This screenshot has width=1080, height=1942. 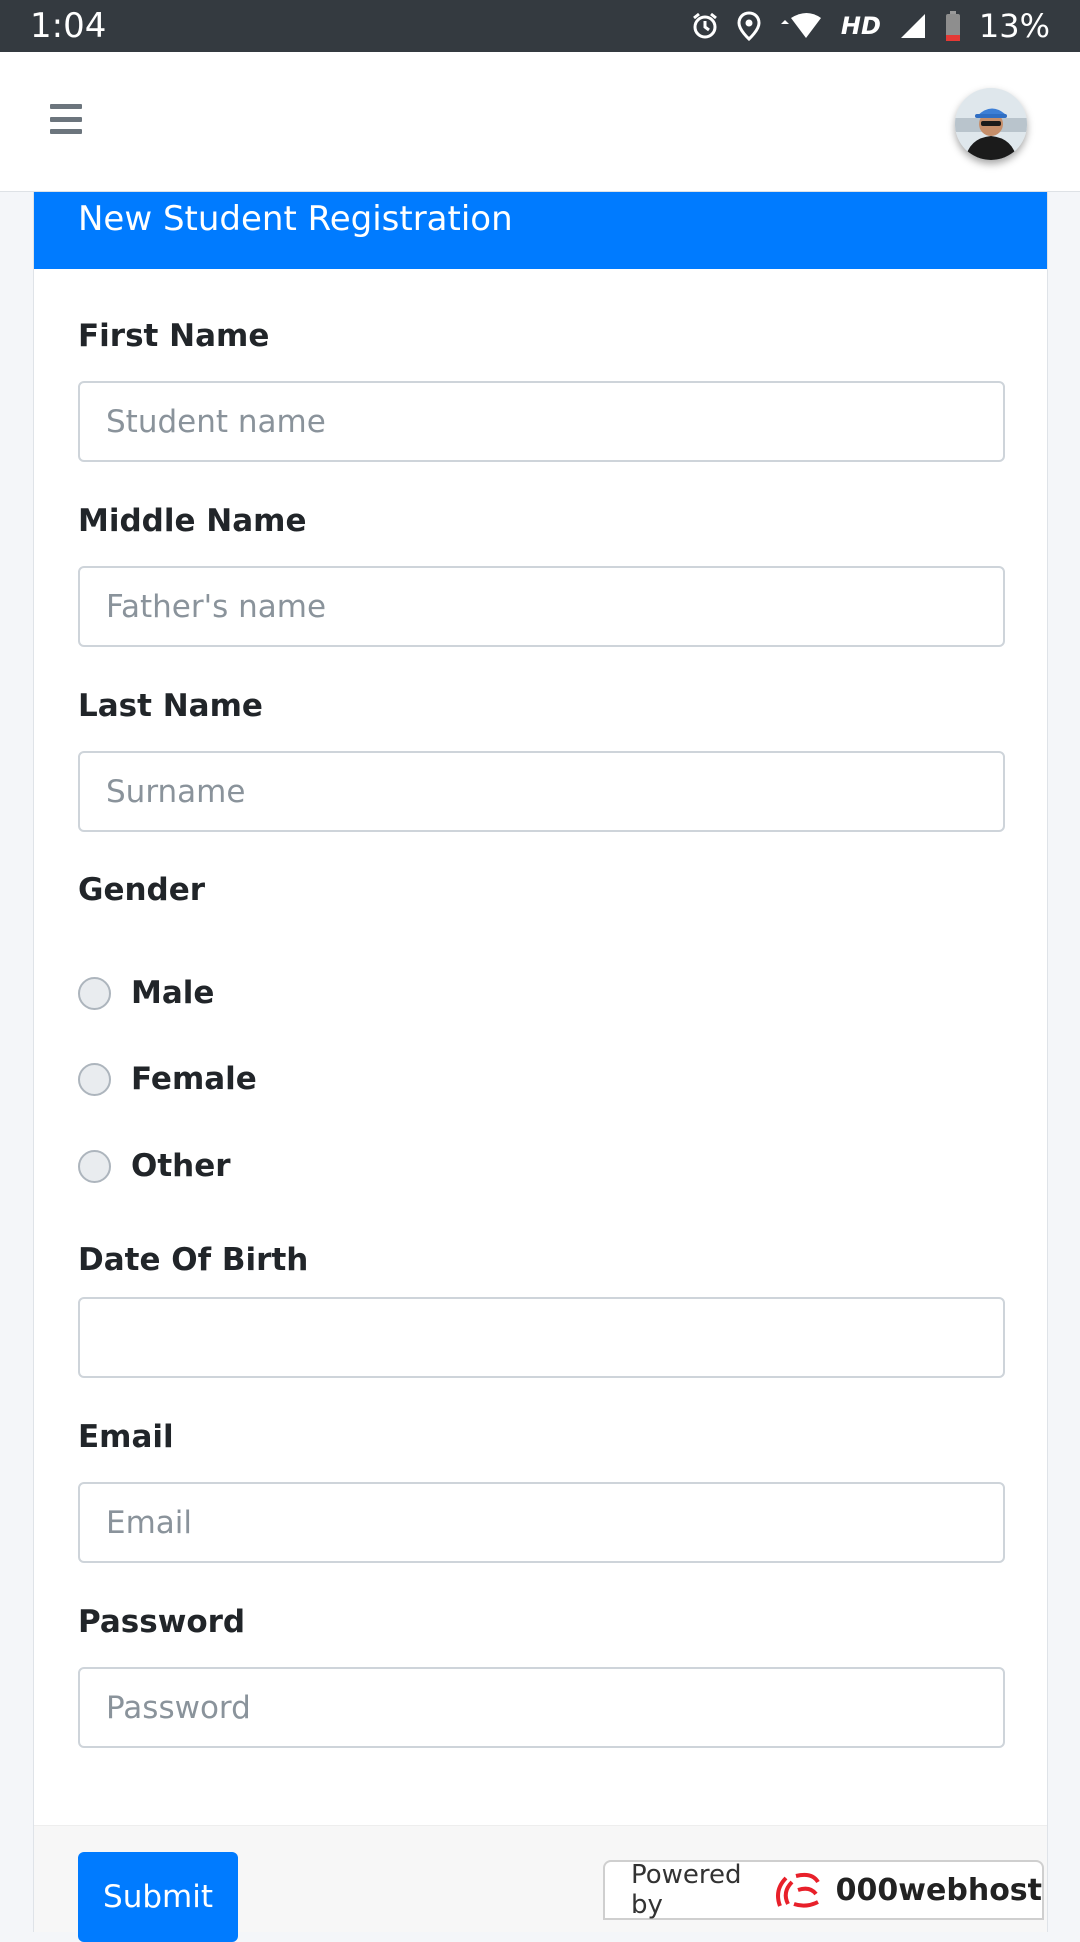 What do you see at coordinates (126, 1437) in the screenshot?
I see `email-label: Email` at bounding box center [126, 1437].